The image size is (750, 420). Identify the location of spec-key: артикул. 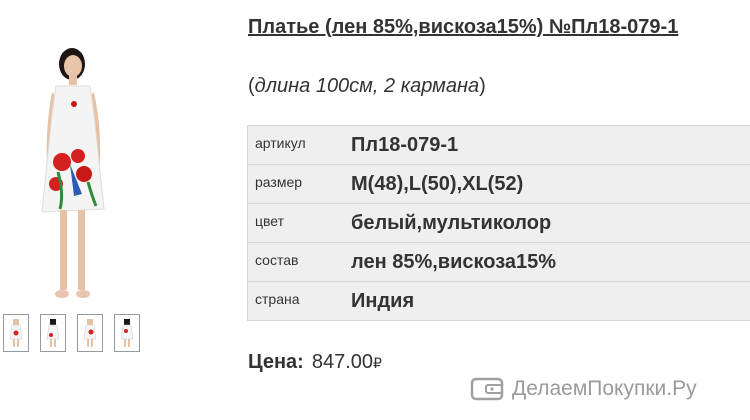
(299, 145).